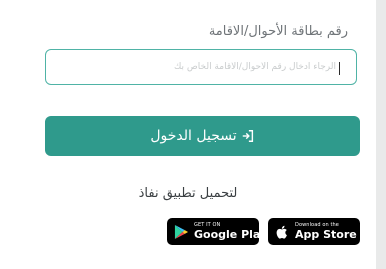 The height and width of the screenshot is (269, 386). Describe the element at coordinates (188, 193) in the screenshot. I see `download-app-label: لتحميل تطبيق نفاذ` at that location.